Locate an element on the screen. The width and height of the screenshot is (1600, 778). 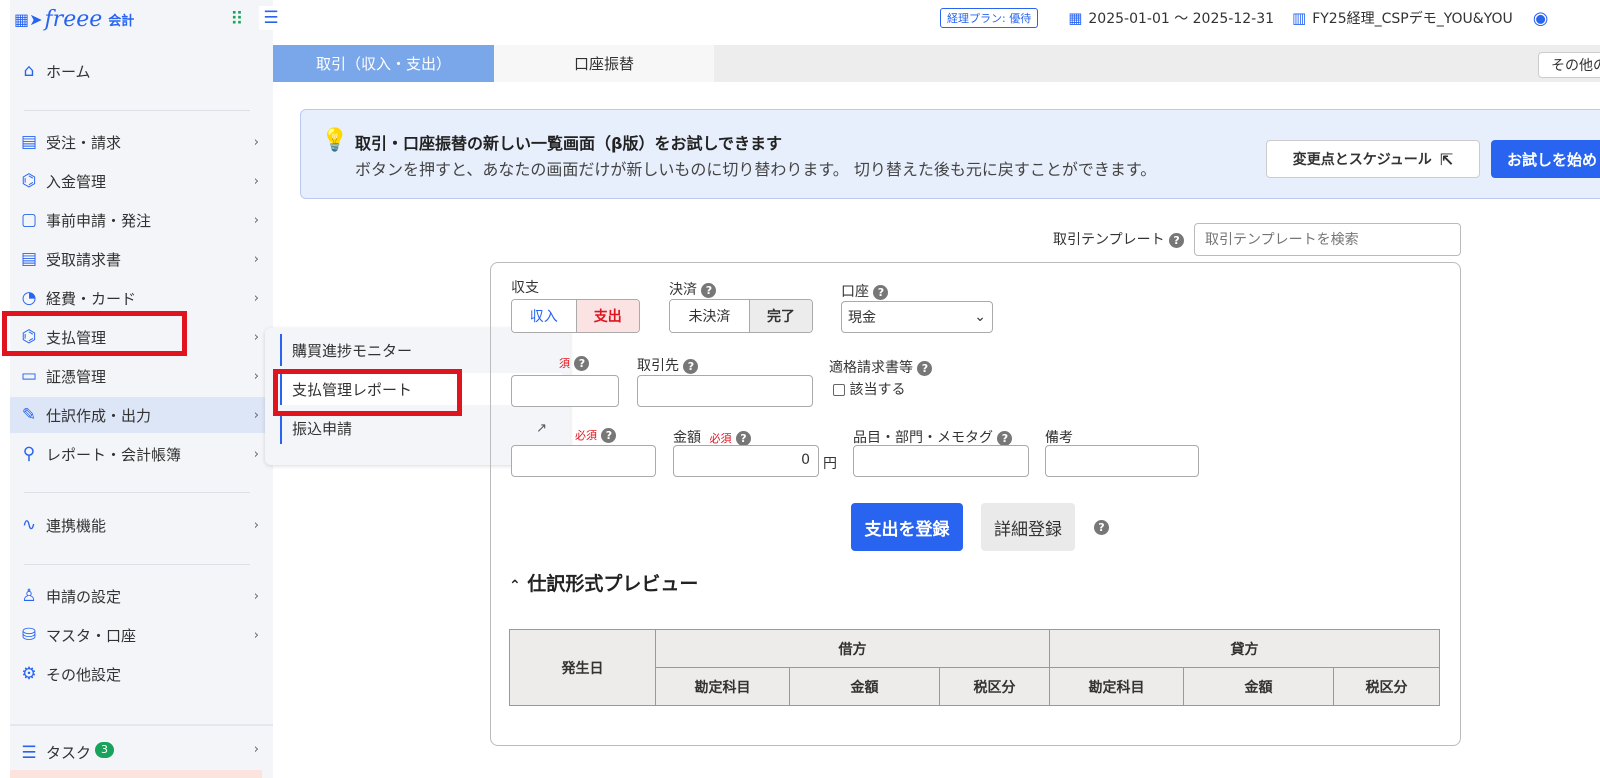
date-required-label: 須 ? is located at coordinates (572, 363).